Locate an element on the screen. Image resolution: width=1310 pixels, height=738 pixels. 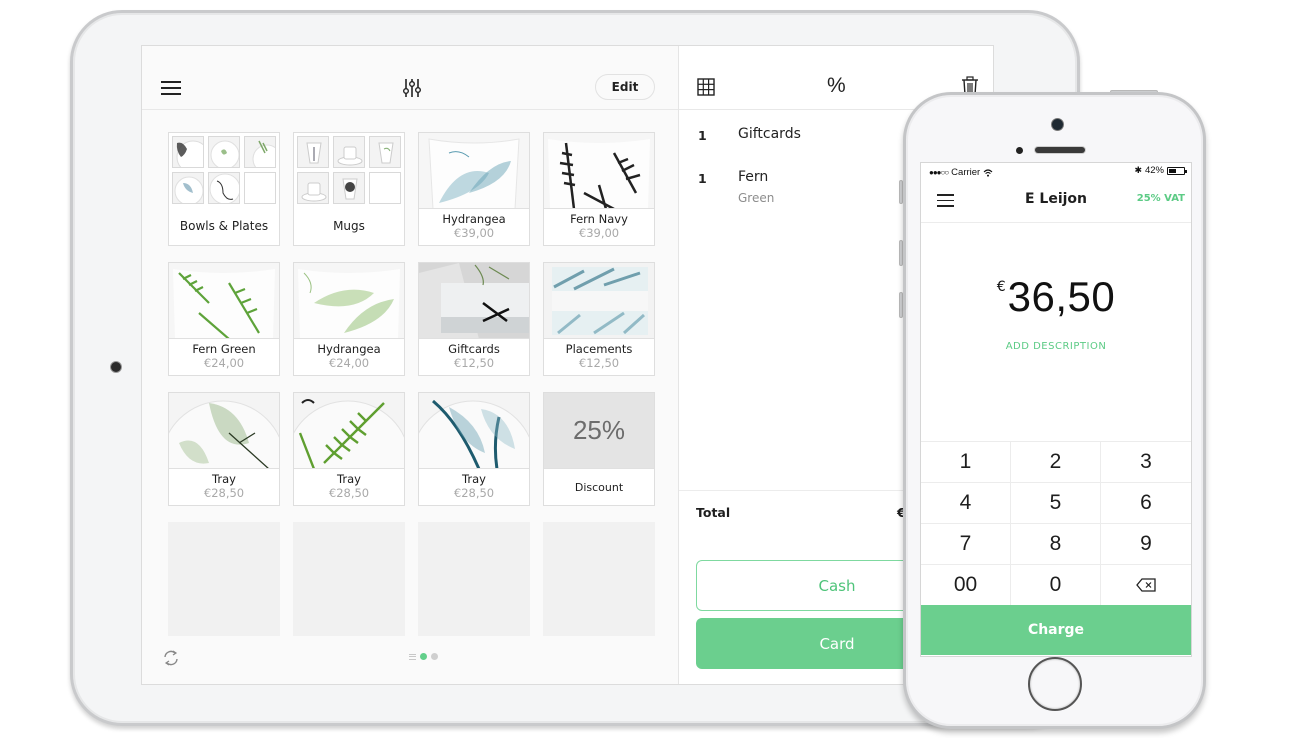
vat-selector: 25% VAT is located at coordinates (1161, 198).